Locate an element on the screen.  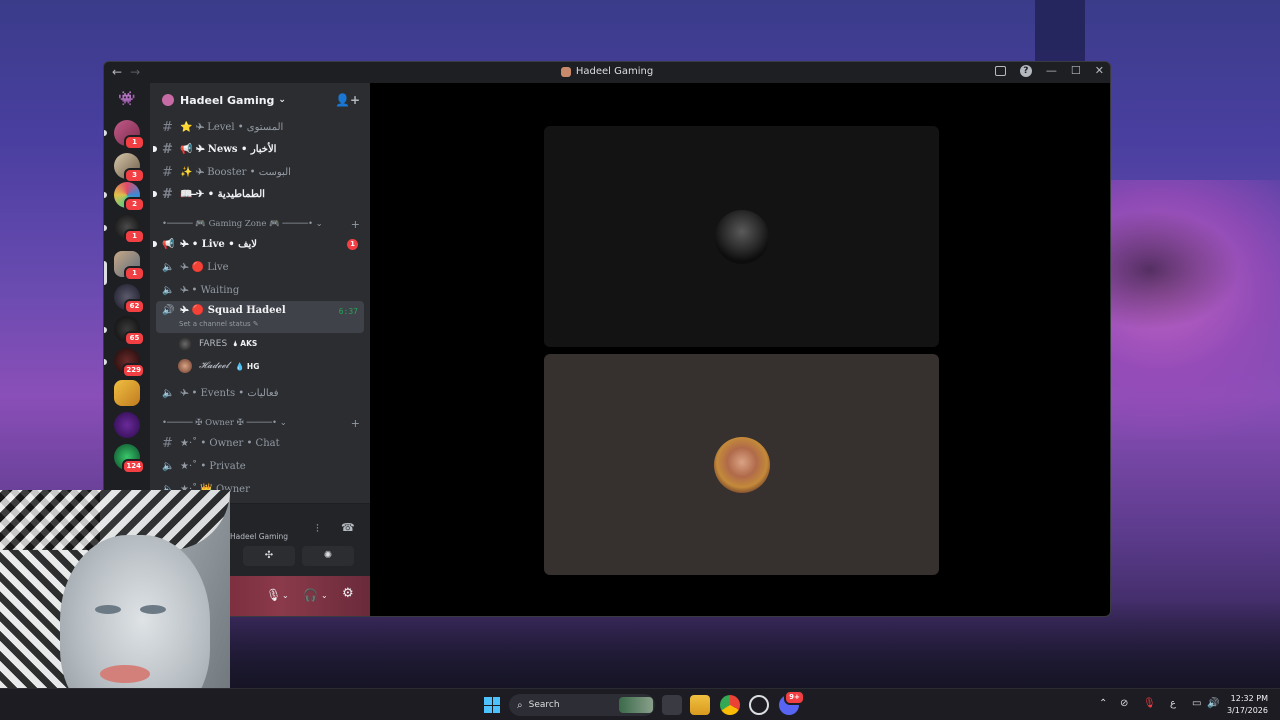
eye is located at coordinates (153, 609).